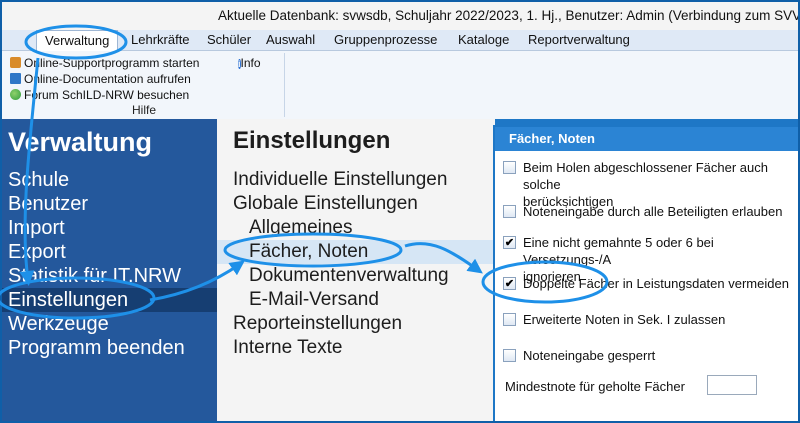  What do you see at coordinates (312, 140) in the screenshot?
I see `tree-heading: Einstellungen` at bounding box center [312, 140].